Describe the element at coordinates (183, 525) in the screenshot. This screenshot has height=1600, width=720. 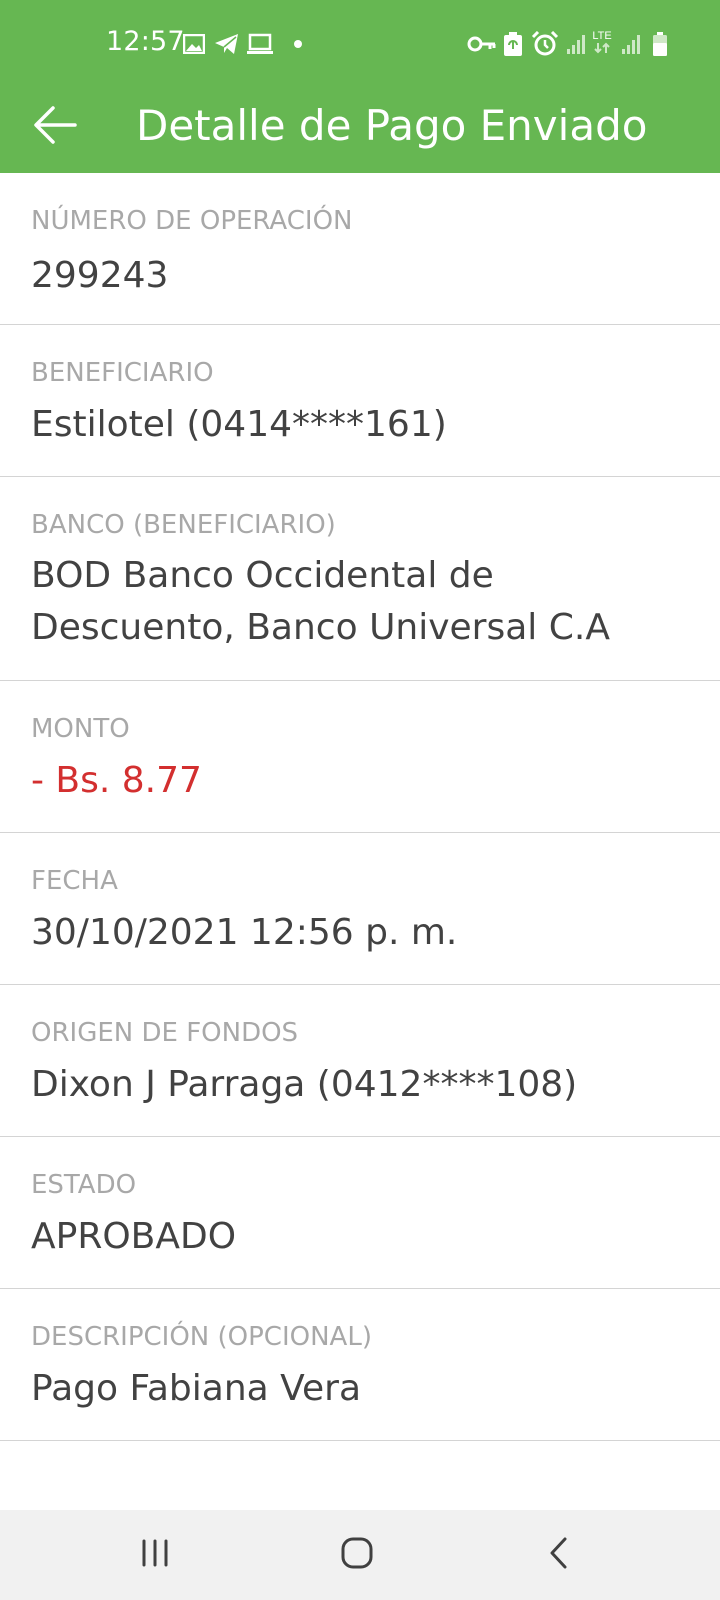
I see `detail-label: BANCO (BENEFICIARIO)` at that location.